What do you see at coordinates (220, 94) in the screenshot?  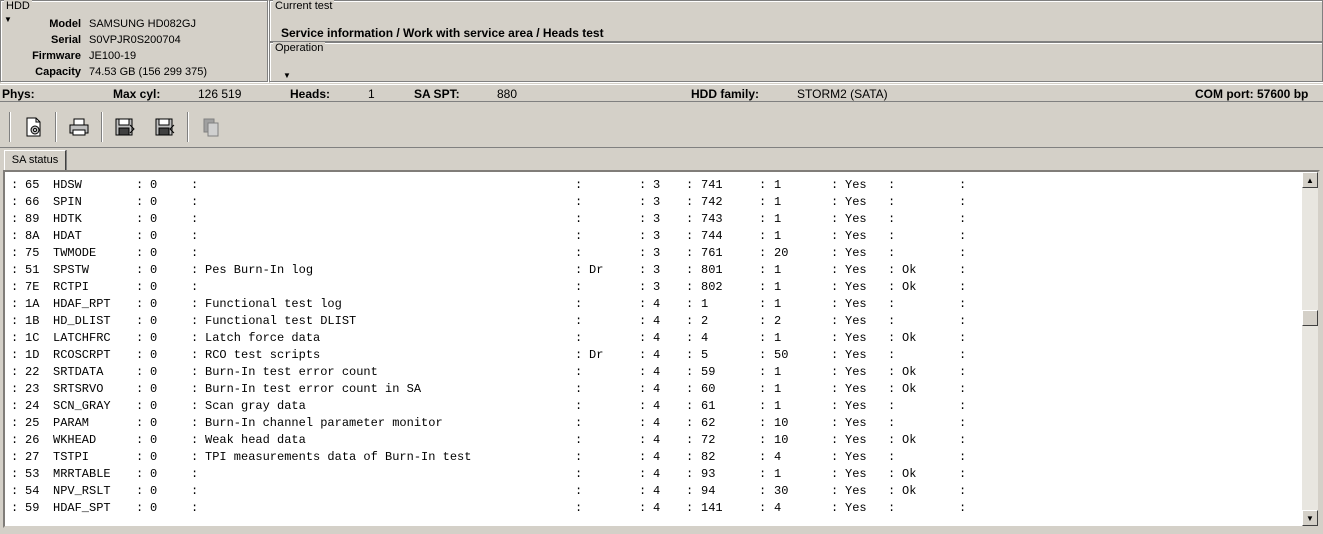 I see `maxcyl-value: 126 519` at bounding box center [220, 94].